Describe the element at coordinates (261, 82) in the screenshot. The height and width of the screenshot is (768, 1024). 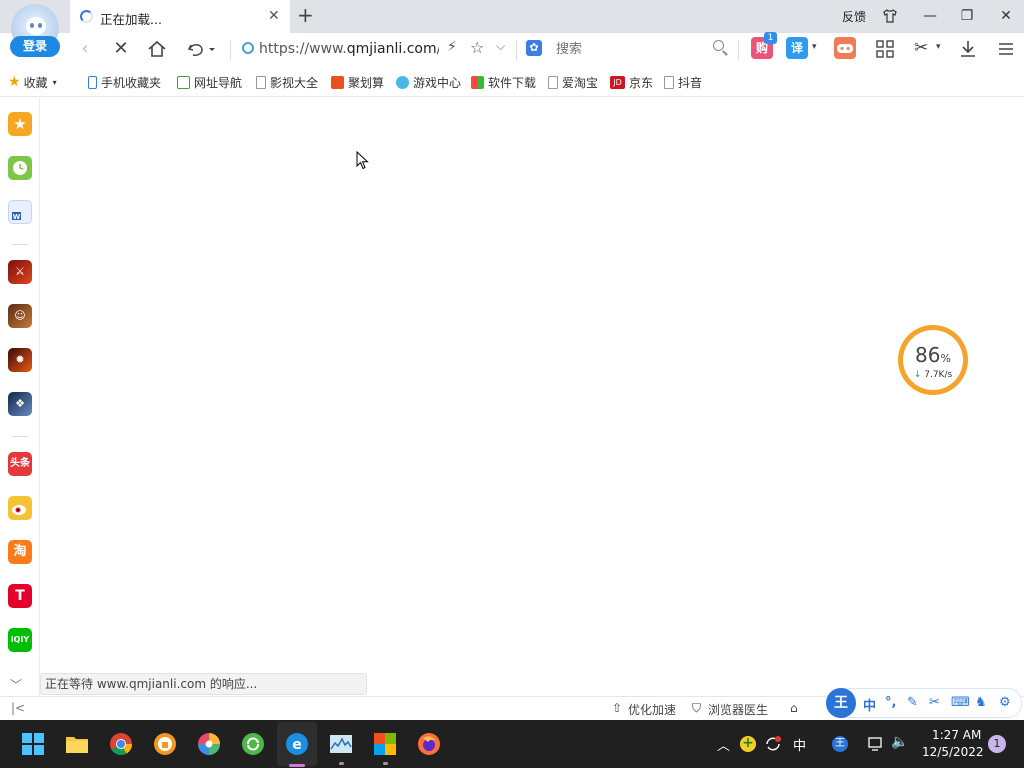
I see `page-icon` at that location.